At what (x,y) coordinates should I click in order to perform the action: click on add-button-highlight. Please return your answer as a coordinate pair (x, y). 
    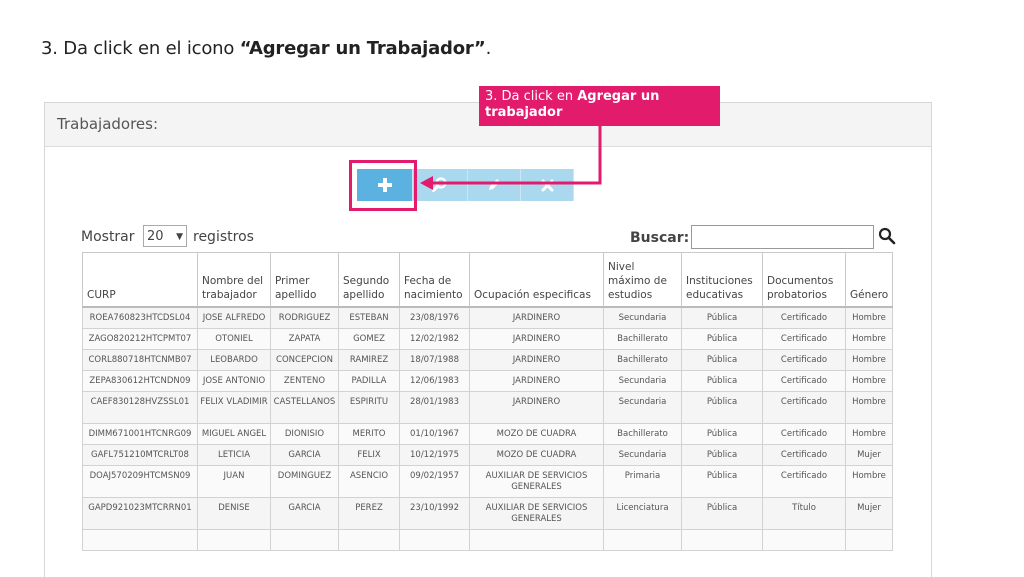
    Looking at the image, I should click on (383, 185).